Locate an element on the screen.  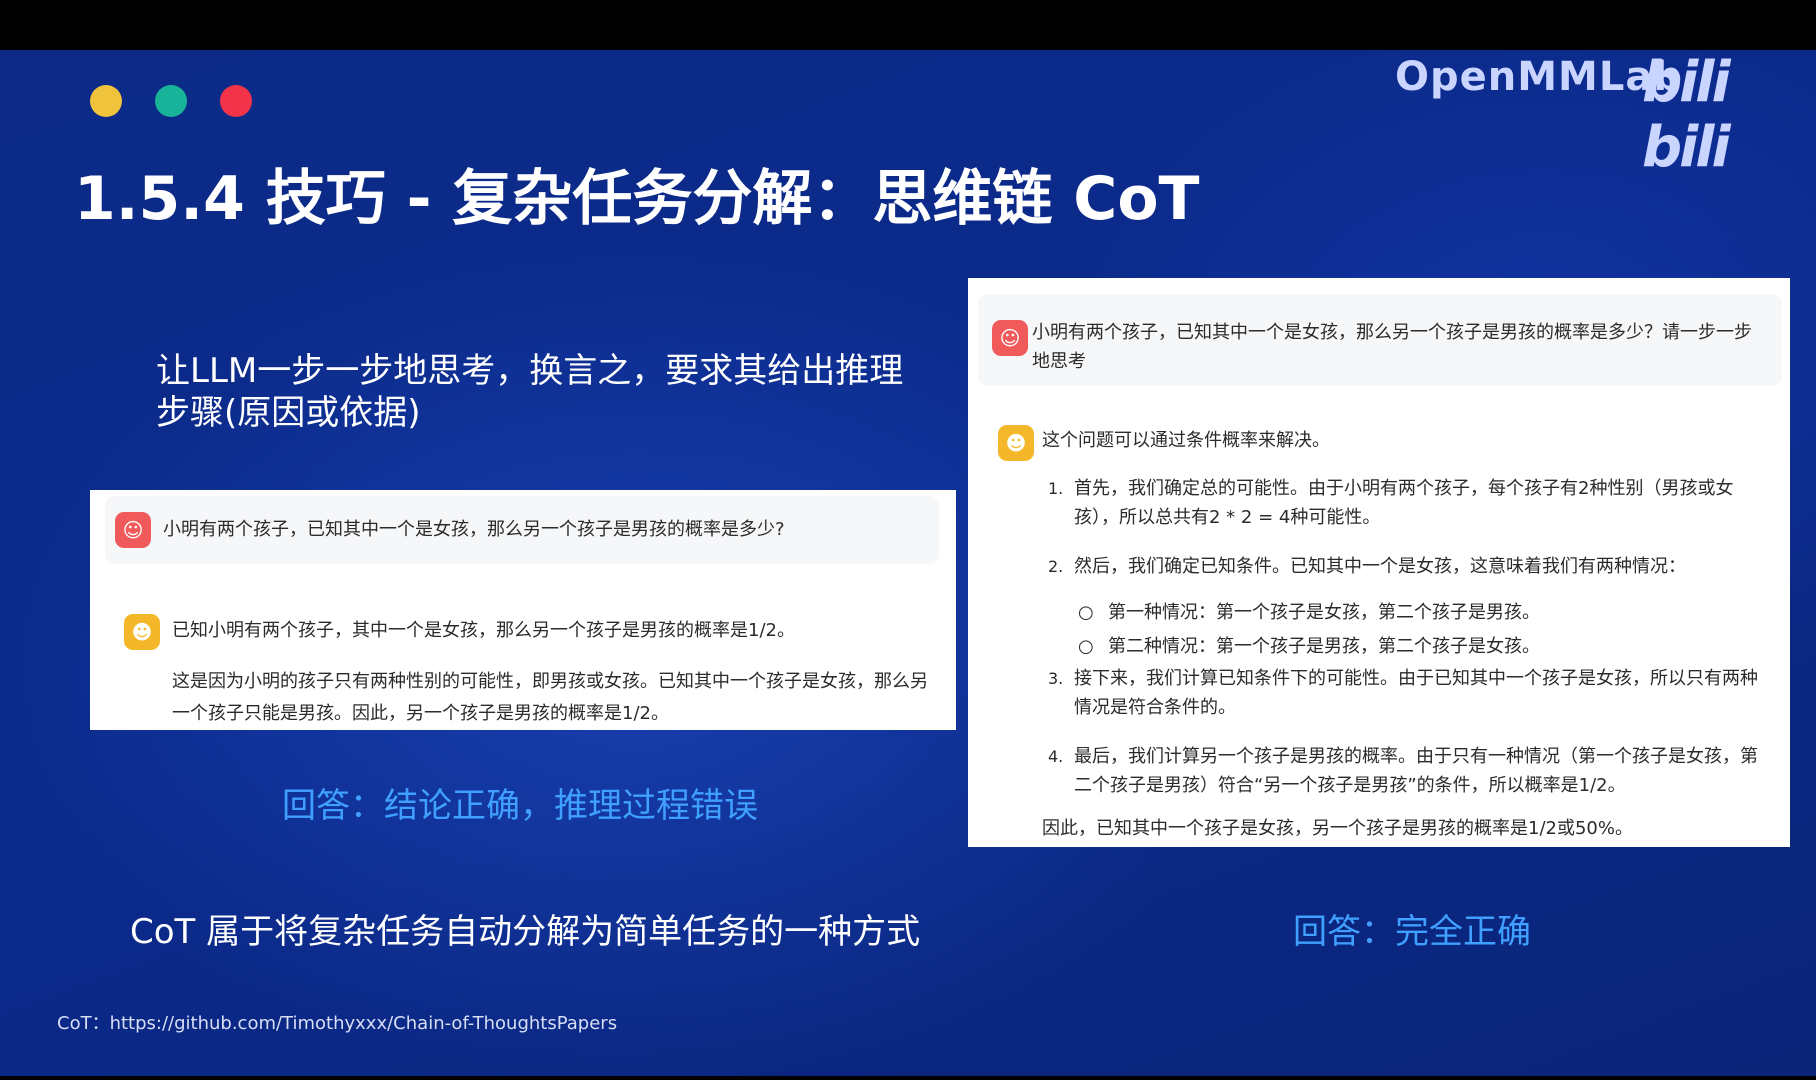
sub-item-text: 第二种情况：第一个孩子是男孩，第二个孩子是女孩。 is located at coordinates (1324, 646).